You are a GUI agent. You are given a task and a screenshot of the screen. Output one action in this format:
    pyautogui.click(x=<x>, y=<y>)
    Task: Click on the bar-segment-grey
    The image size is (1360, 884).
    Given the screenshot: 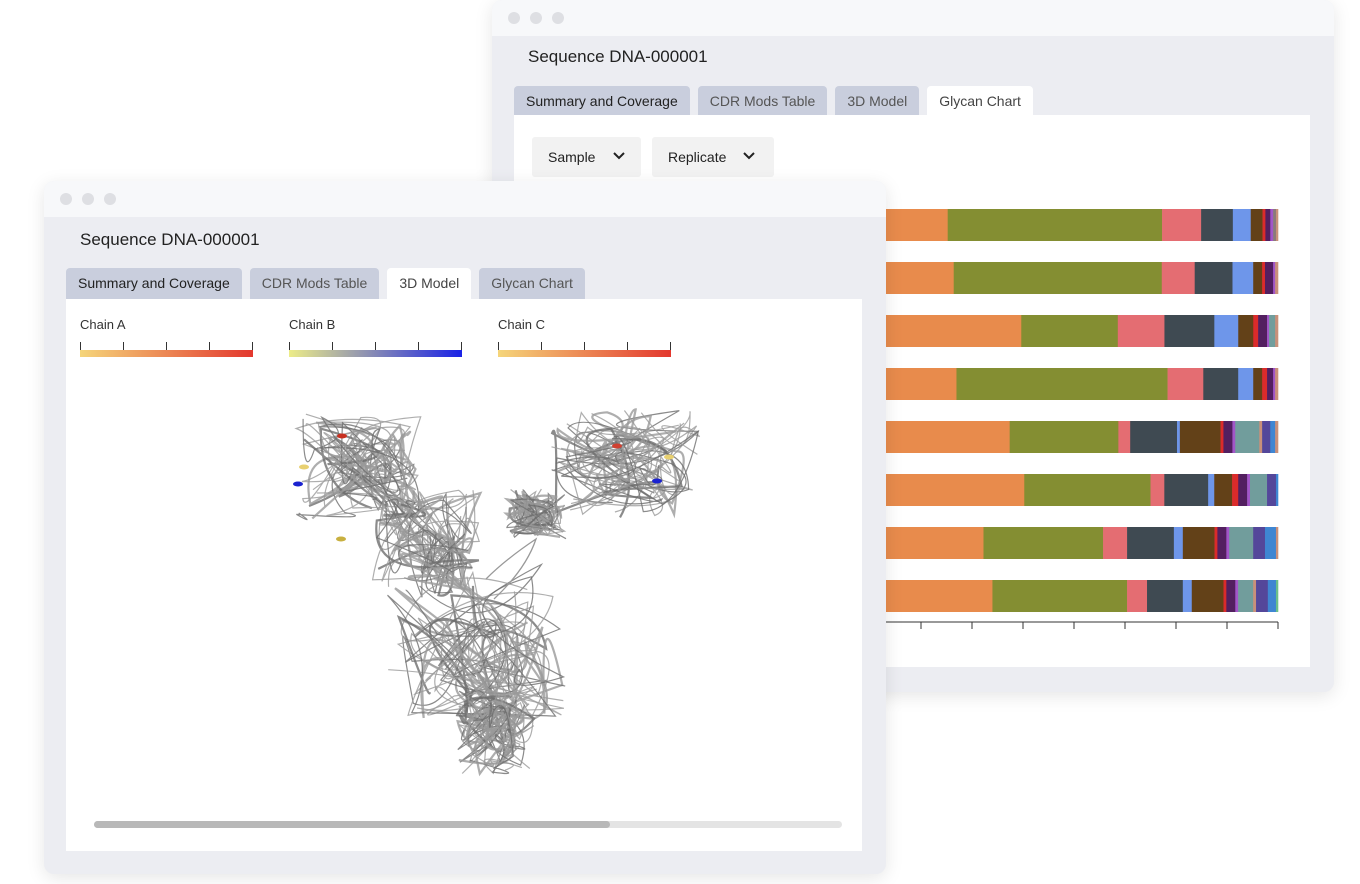 What is the action you would take?
    pyautogui.click(x=1275, y=225)
    